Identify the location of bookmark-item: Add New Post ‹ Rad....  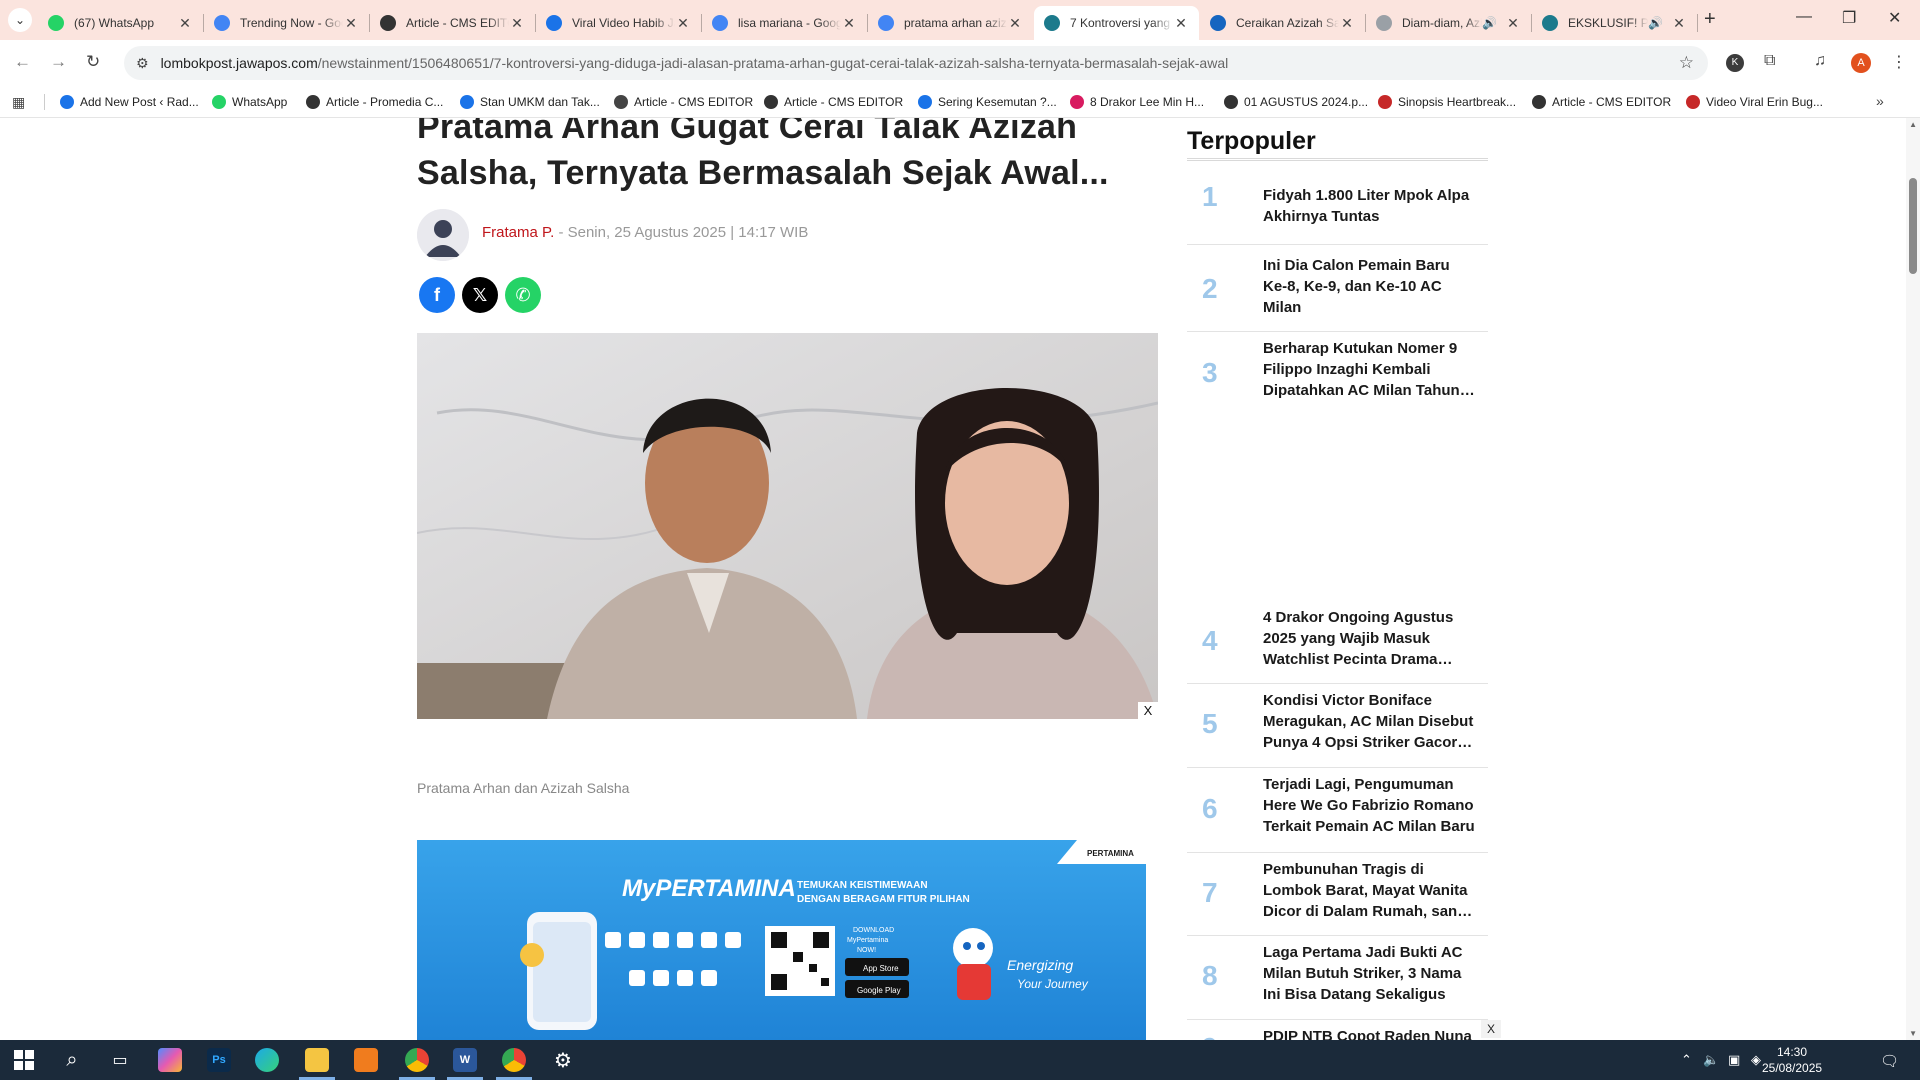
(129, 102).